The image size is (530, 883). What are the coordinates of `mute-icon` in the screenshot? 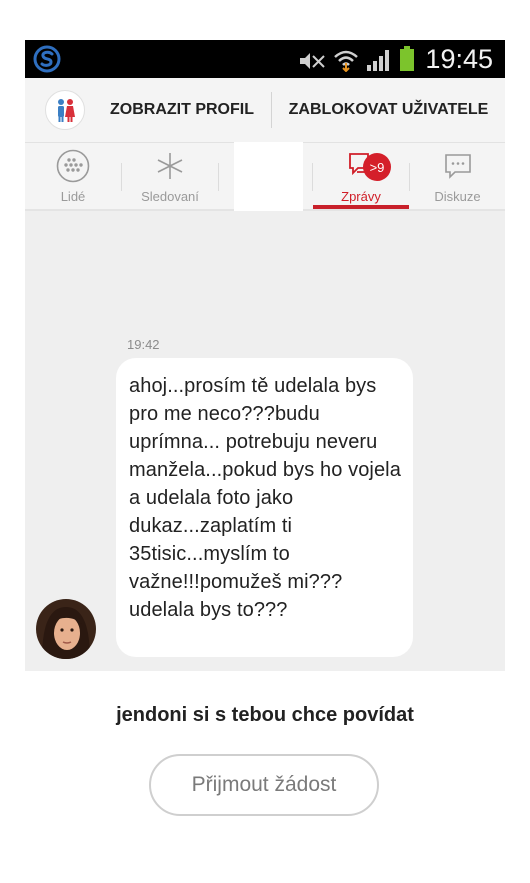 It's located at (312, 61).